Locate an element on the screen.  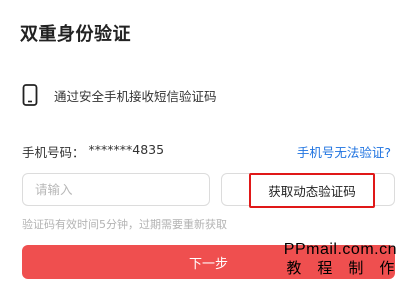
phone-row: 手机号码： *******4835 手机号无法验证? is located at coordinates (206, 151).